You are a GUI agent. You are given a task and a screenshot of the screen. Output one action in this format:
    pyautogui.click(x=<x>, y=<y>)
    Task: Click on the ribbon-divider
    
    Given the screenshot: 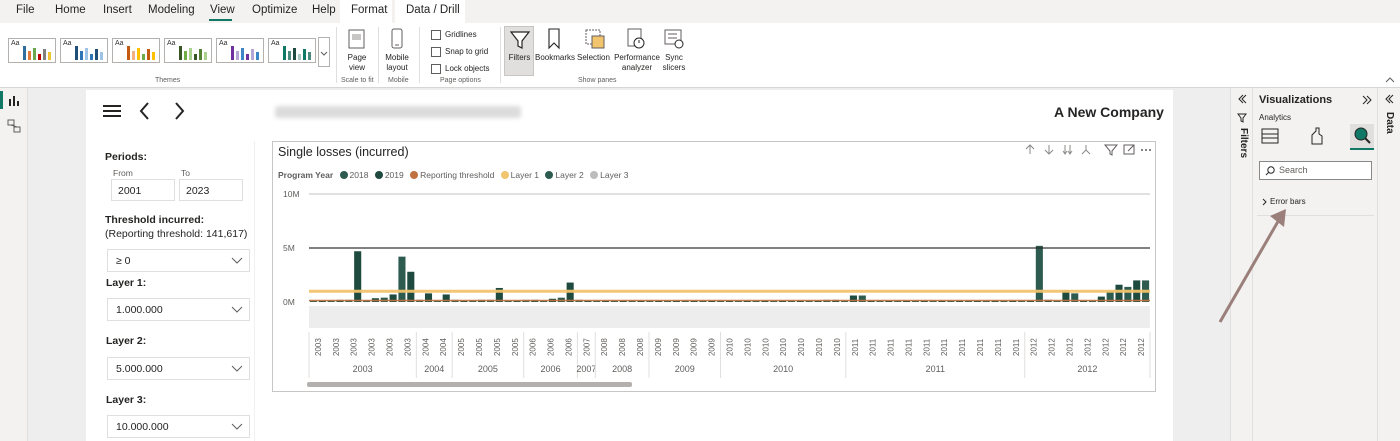 What is the action you would take?
    pyautogui.click(x=500, y=55)
    